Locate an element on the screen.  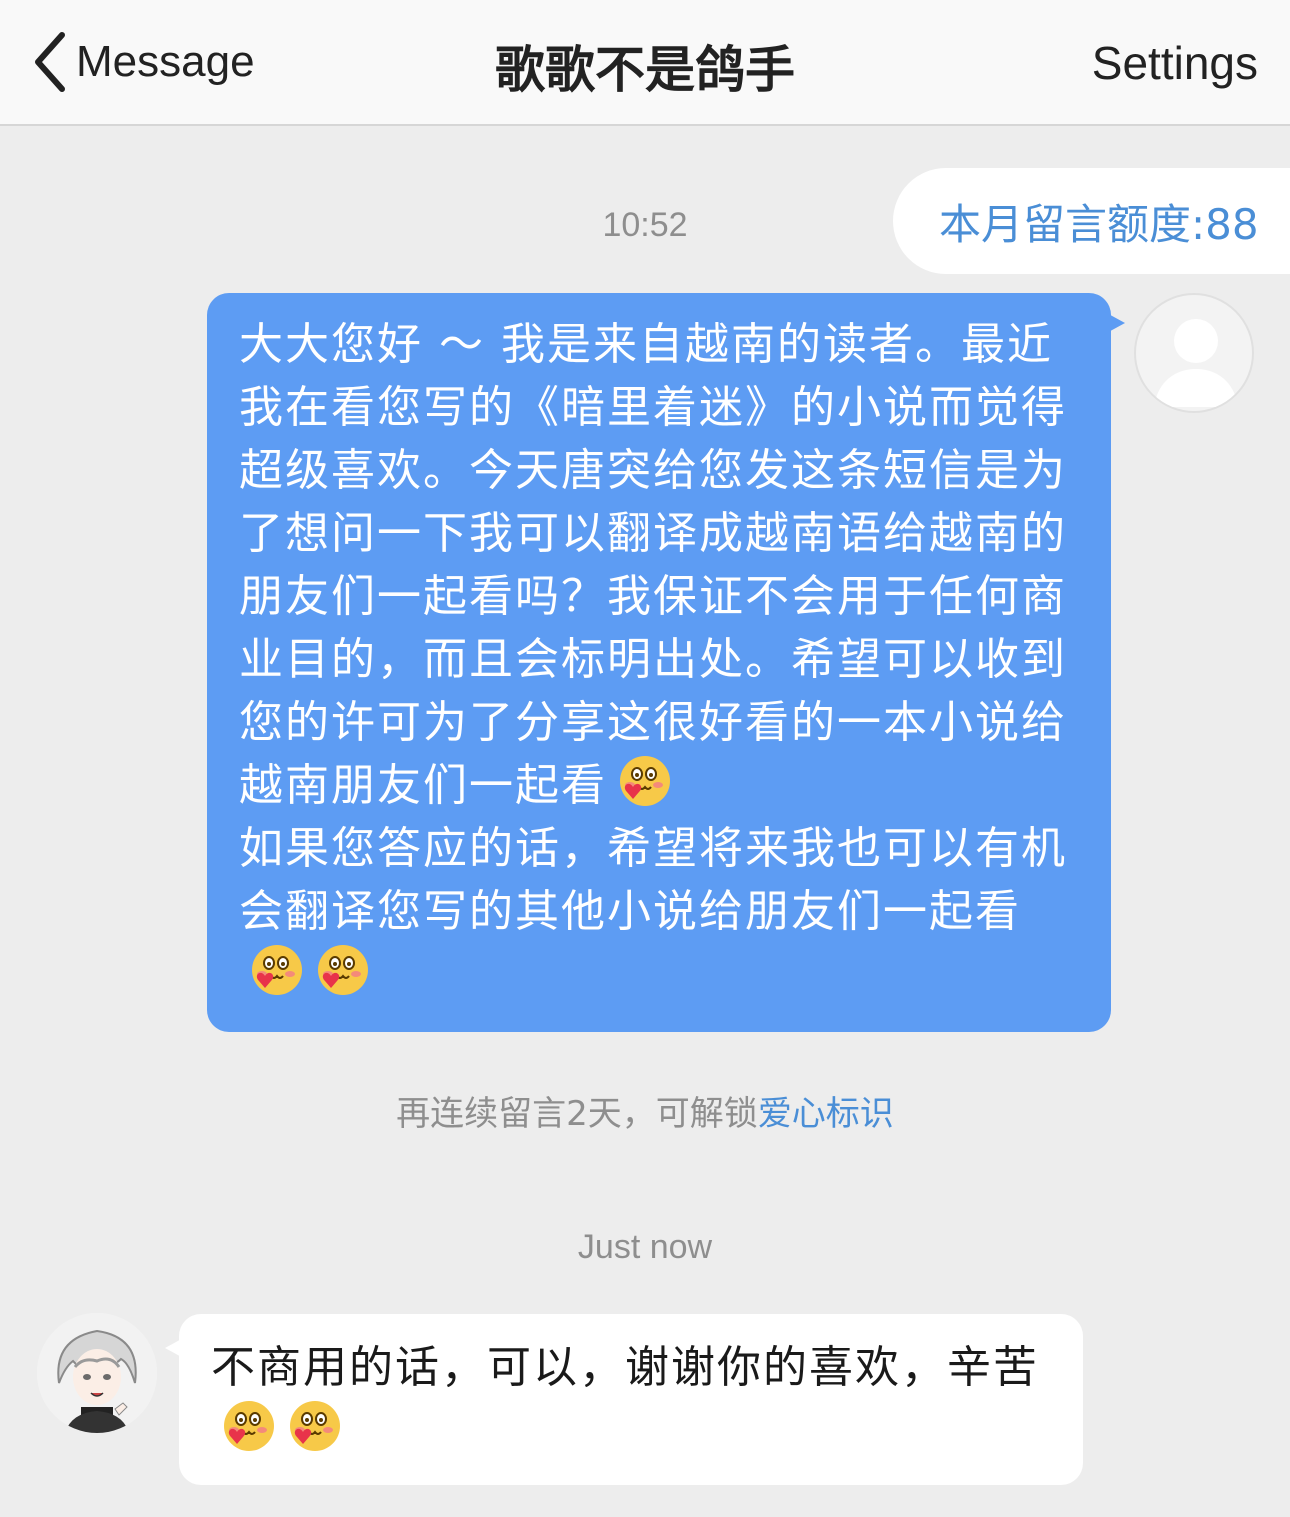
back-button: Message is located at coordinates (142, 62).